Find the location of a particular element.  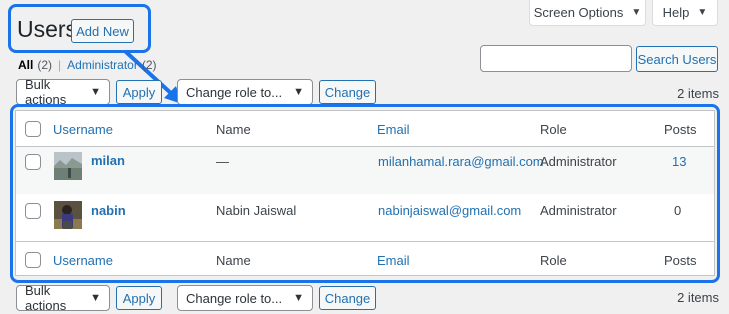

screen-options-button: Screen Options ▼ is located at coordinates (587, 13).